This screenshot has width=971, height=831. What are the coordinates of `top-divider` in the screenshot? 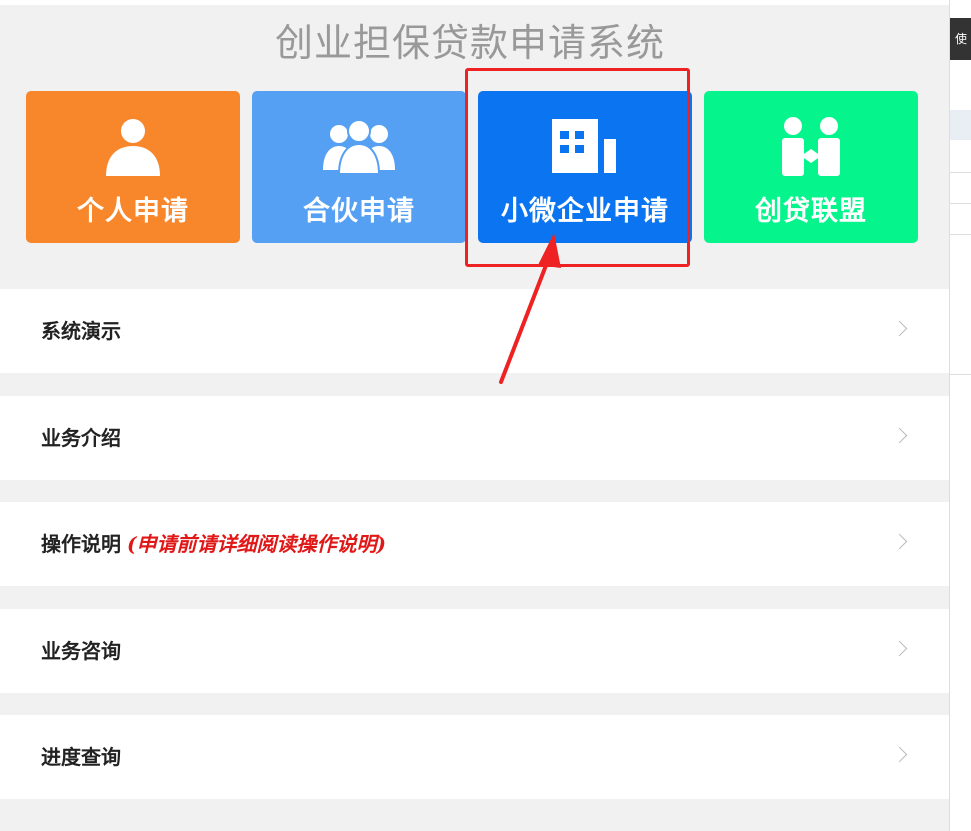 It's located at (474, 2).